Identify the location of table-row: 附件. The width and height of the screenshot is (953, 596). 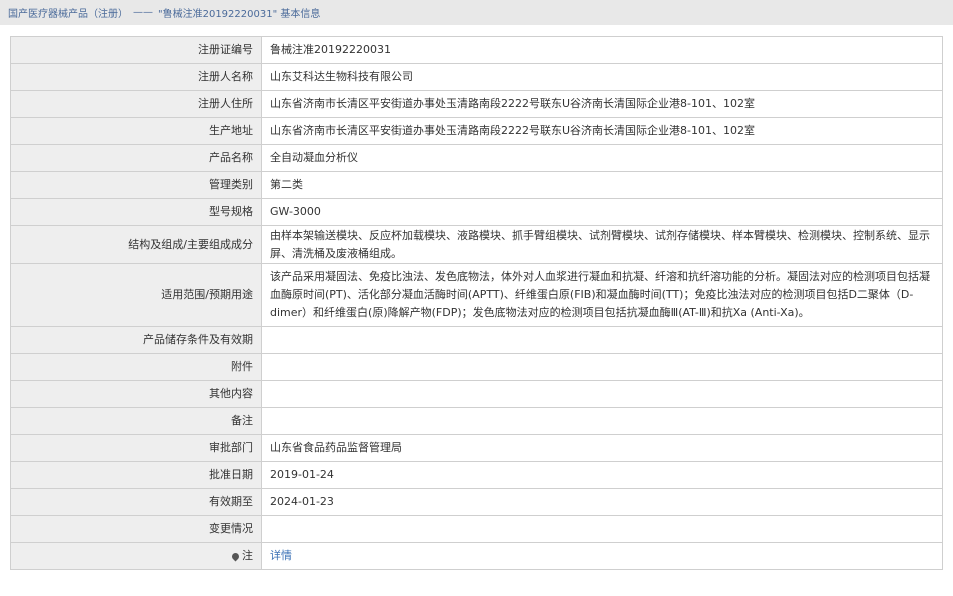
(476, 367).